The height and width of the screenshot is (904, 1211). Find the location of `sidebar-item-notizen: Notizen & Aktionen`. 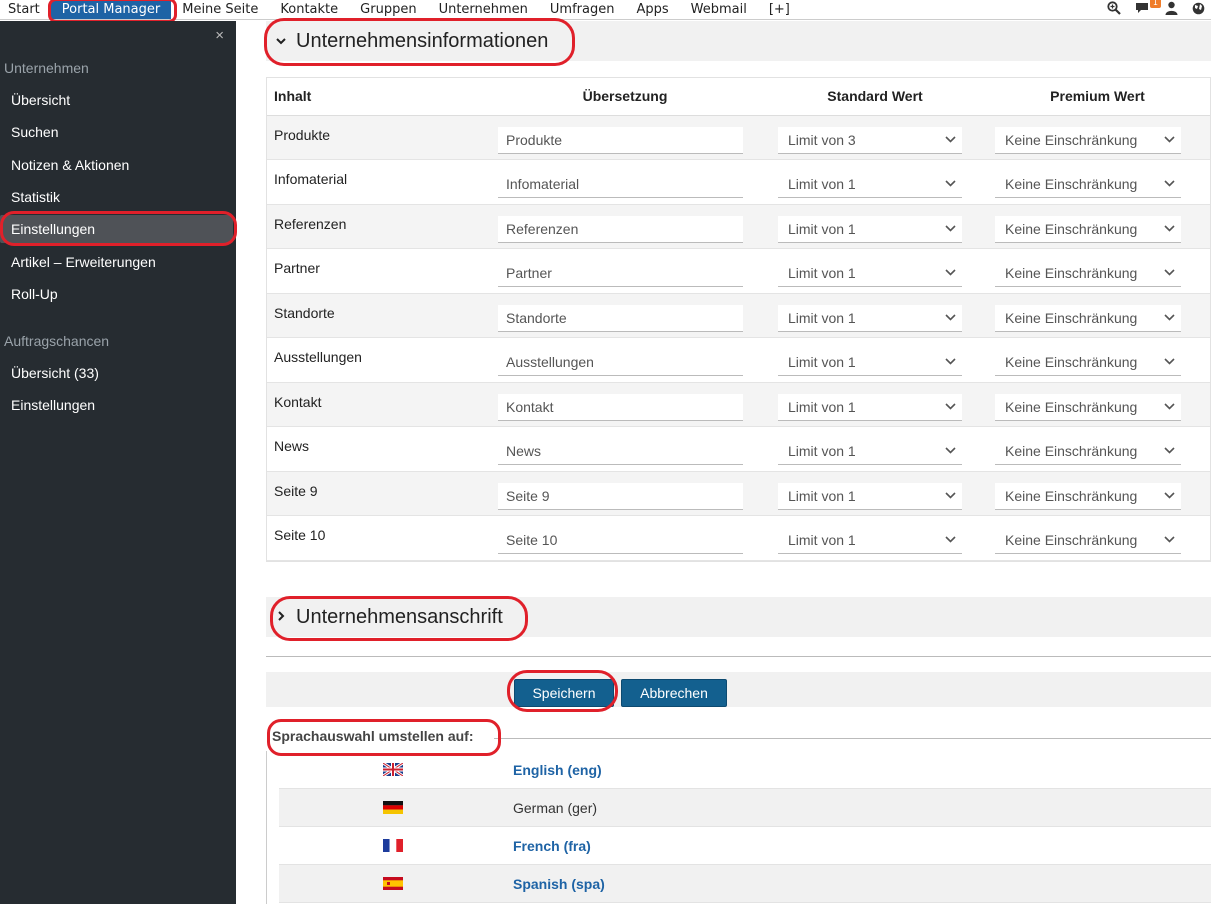

sidebar-item-notizen: Notizen & Aktionen is located at coordinates (116, 165).